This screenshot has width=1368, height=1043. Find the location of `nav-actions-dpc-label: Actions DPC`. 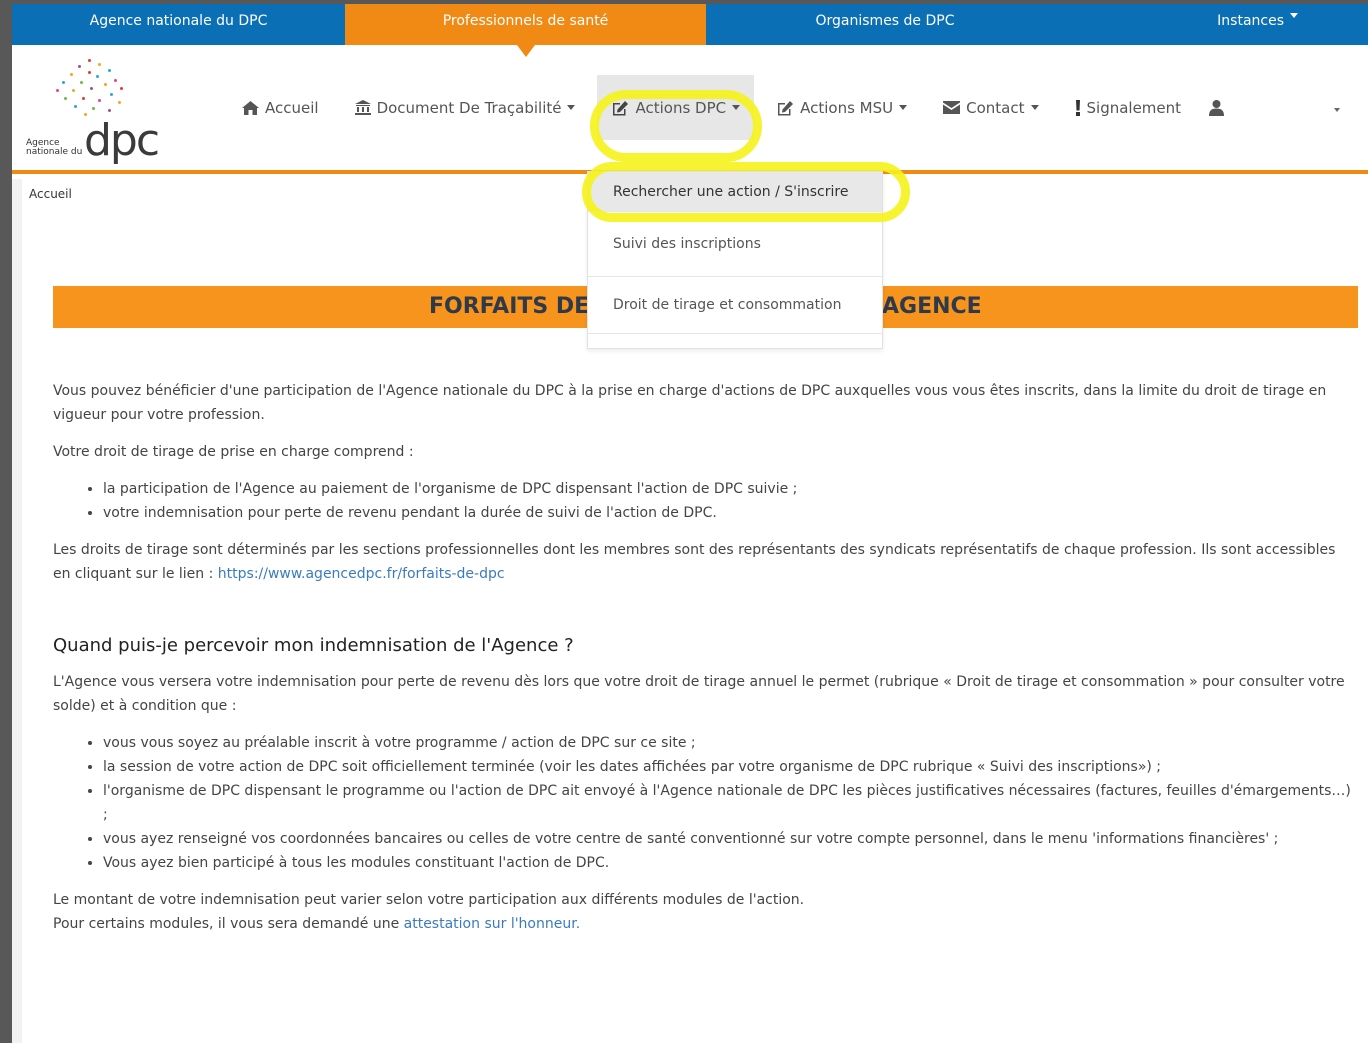

nav-actions-dpc-label: Actions DPC is located at coordinates (681, 107).